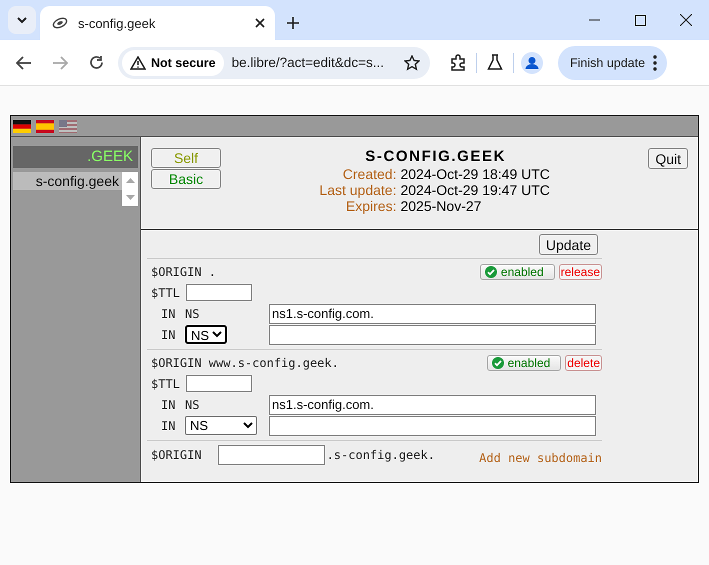 The image size is (709, 565). What do you see at coordinates (245, 363) in the screenshot?
I see `origin-label: $ORIGIN www.s-config.geek.` at bounding box center [245, 363].